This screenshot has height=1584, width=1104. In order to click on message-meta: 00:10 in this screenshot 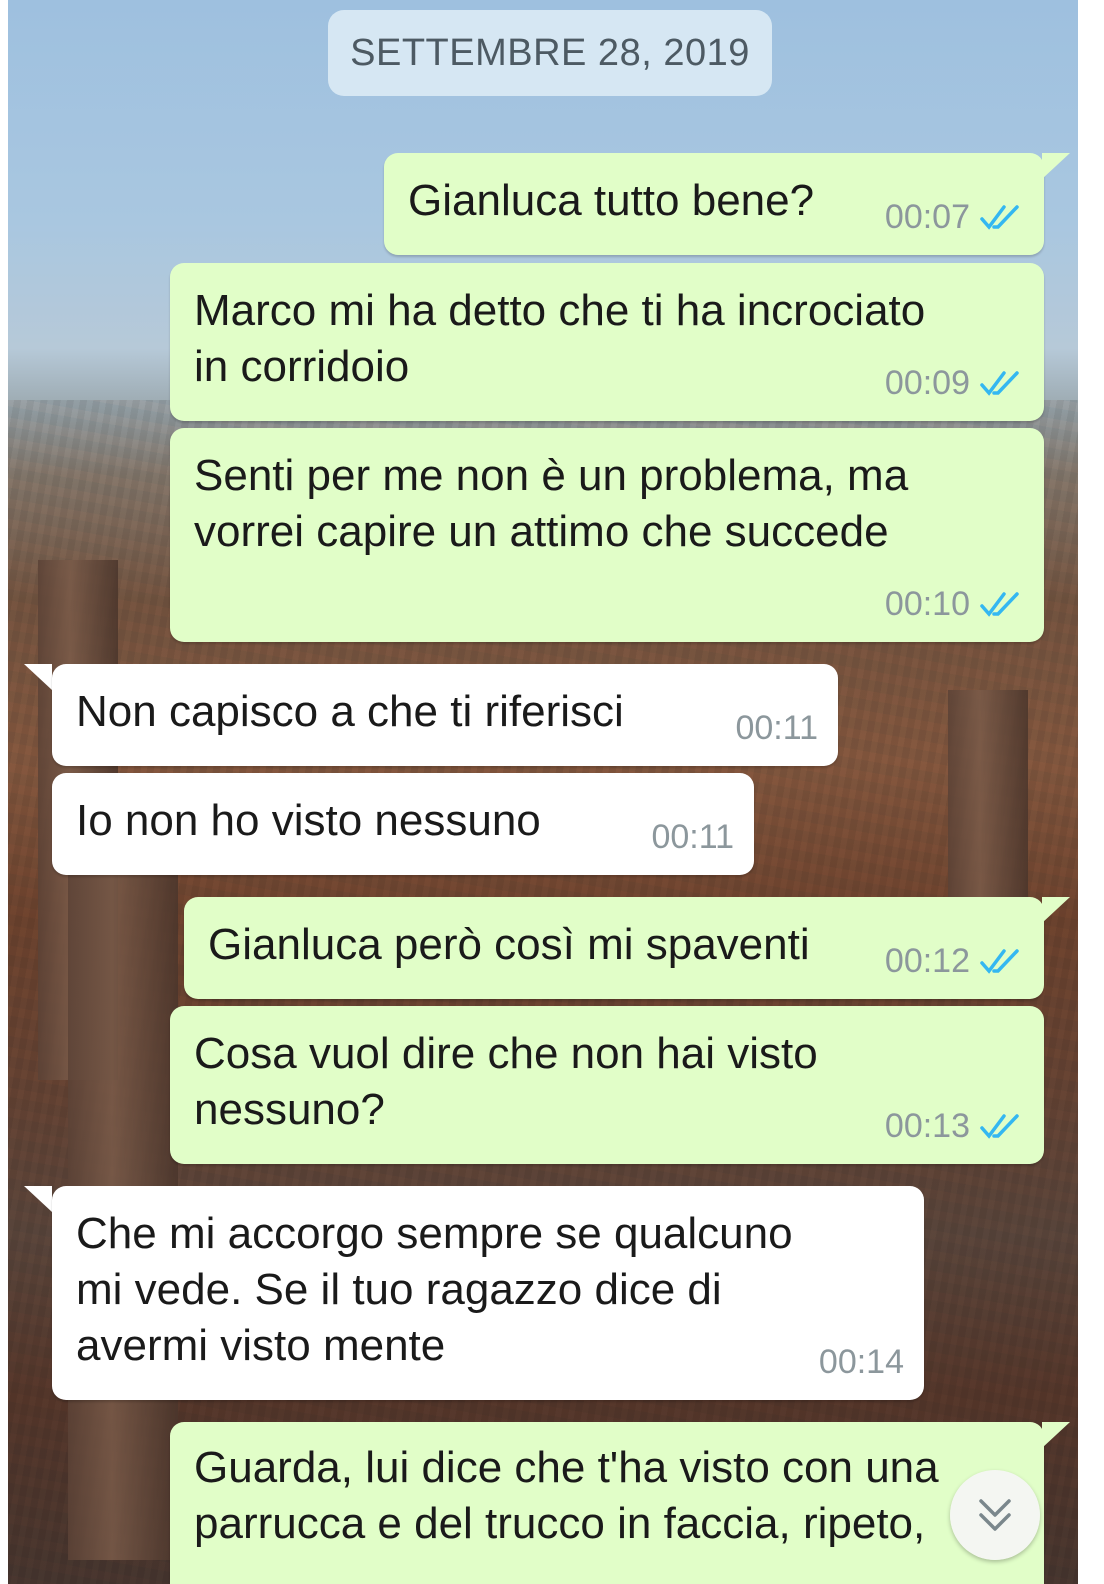, I will do `click(954, 604)`.